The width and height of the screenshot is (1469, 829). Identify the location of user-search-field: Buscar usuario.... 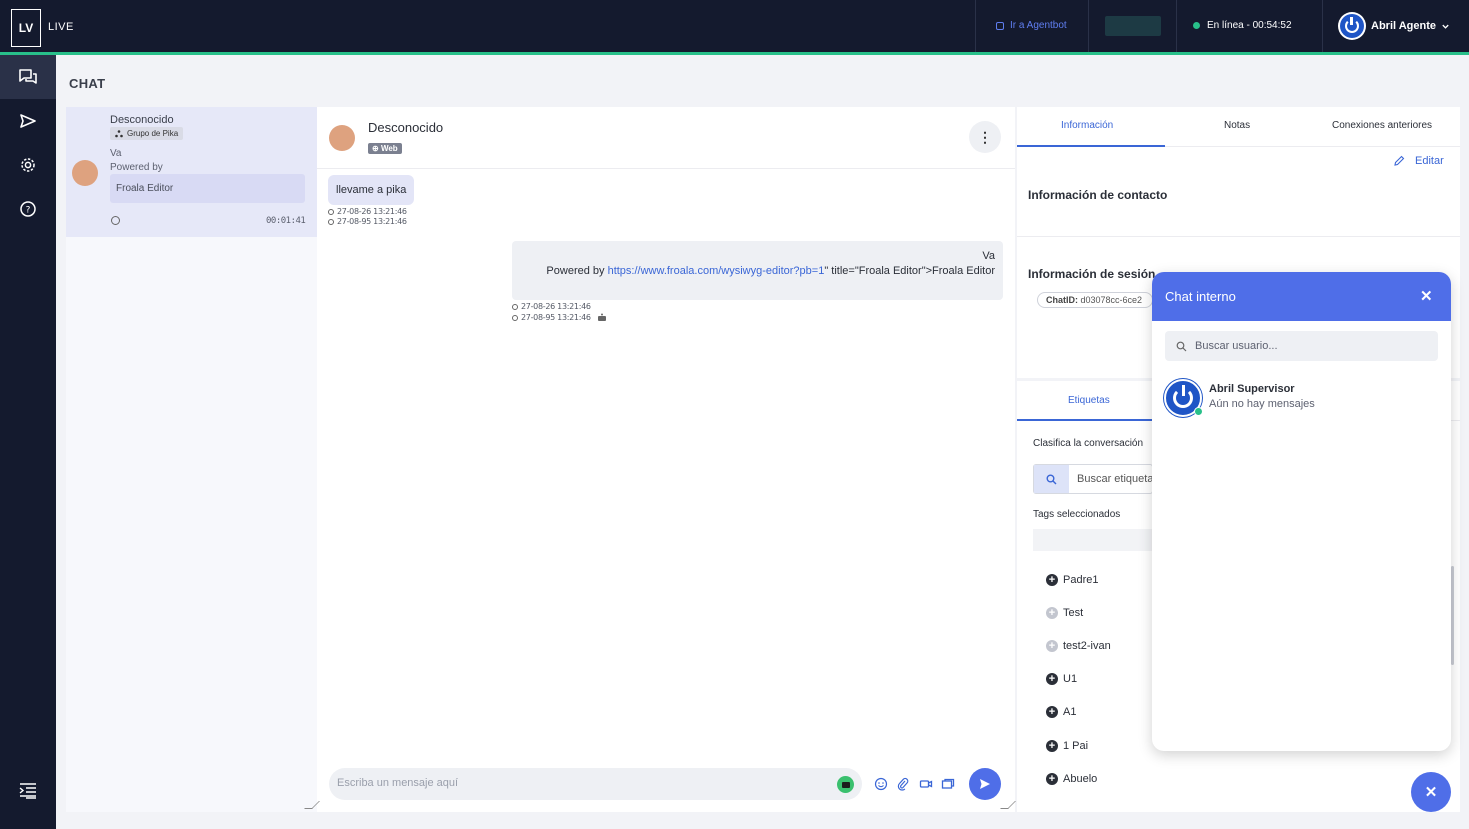
(1301, 346).